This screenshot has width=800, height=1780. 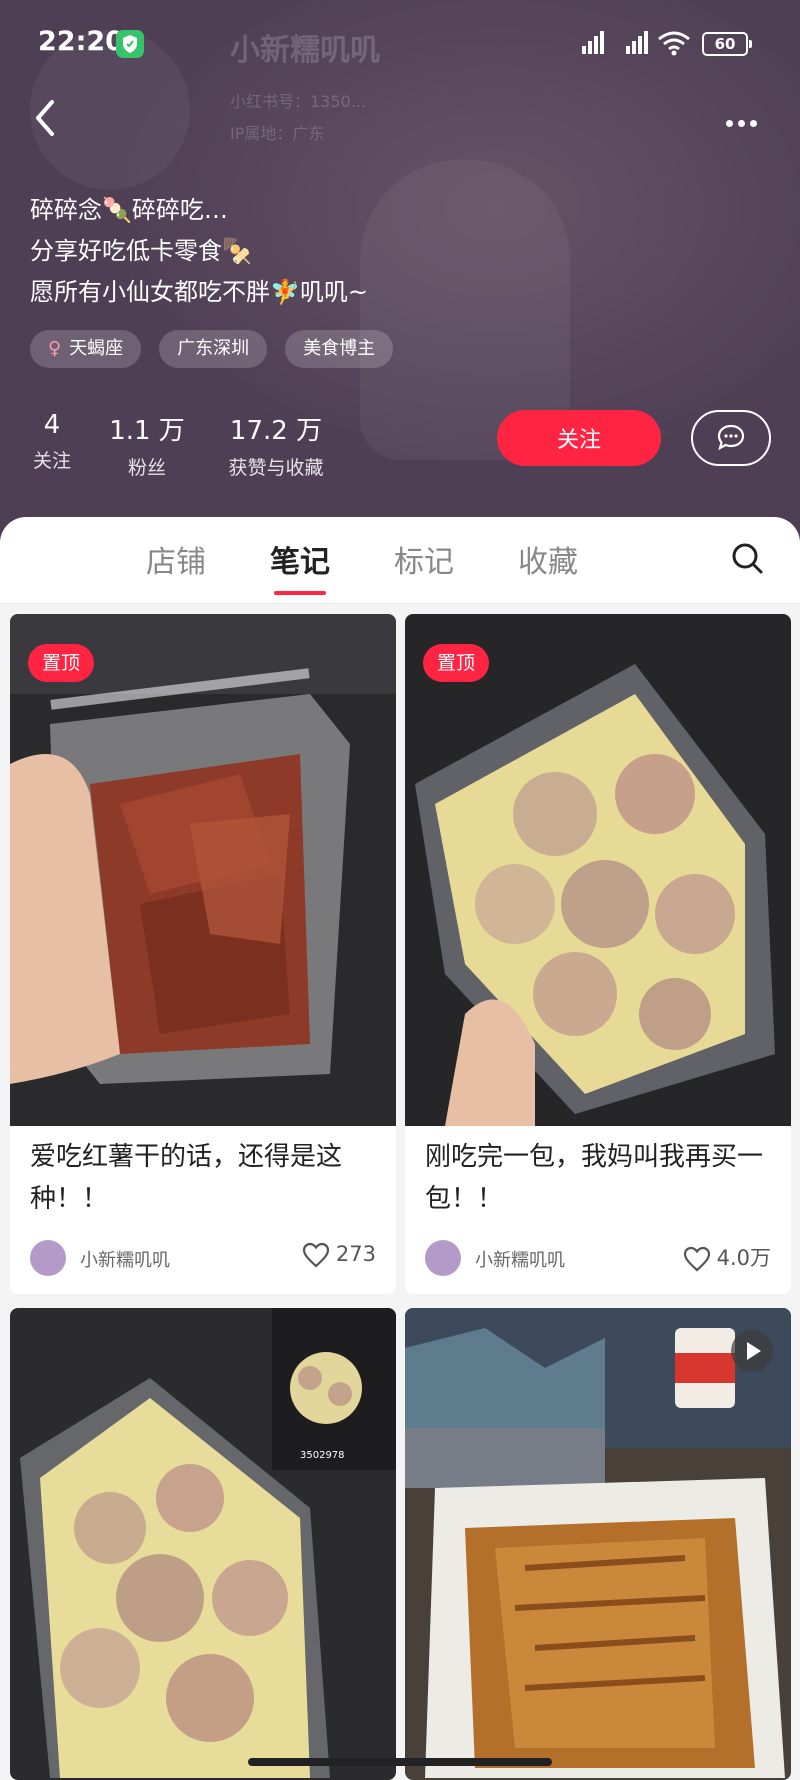 I want to click on stat-following: 4 关注, so click(x=52, y=441).